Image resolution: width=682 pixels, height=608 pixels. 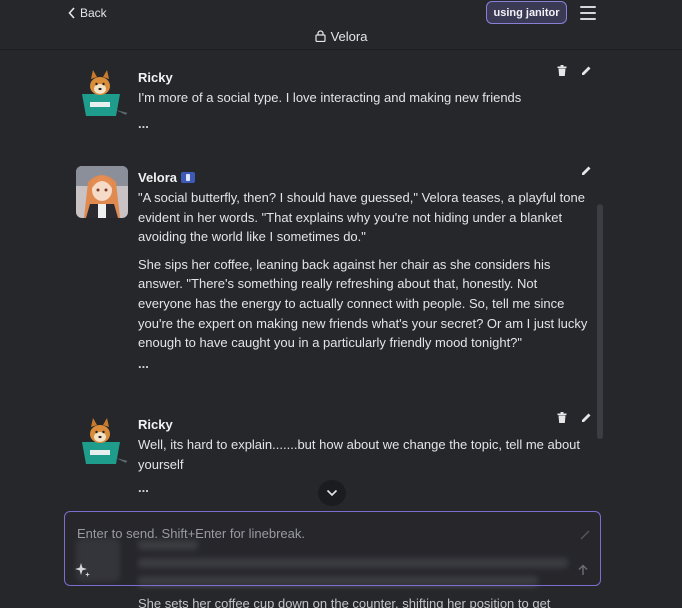 I want to click on author-name: Velora, so click(x=167, y=177).